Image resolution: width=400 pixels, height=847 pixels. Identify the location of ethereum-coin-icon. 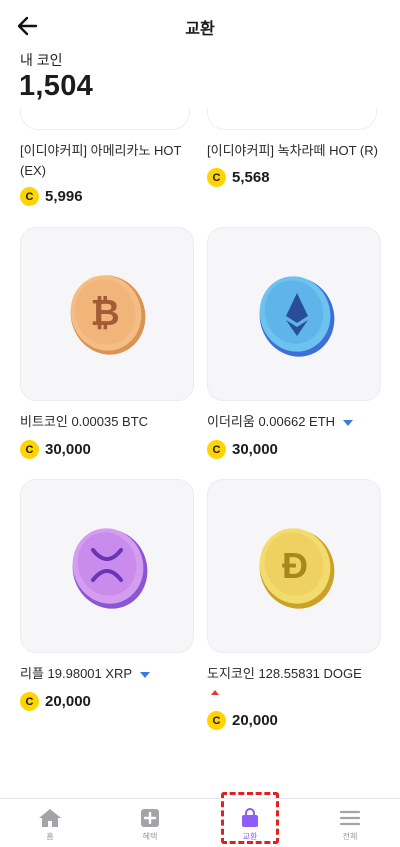
(297, 316).